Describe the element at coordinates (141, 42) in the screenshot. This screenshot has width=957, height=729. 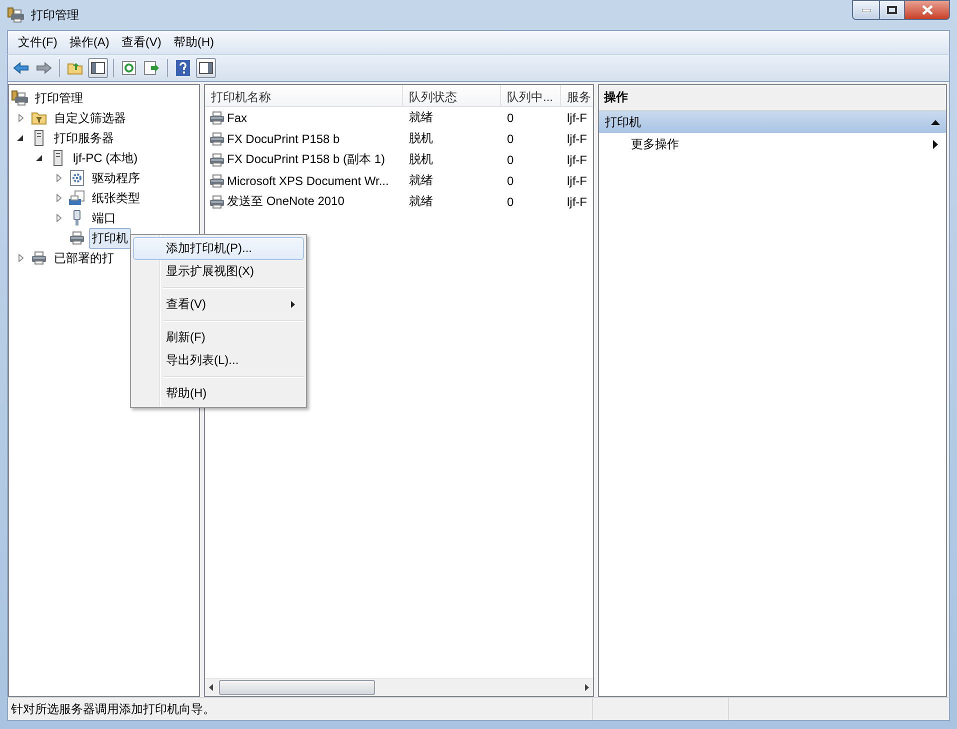
I see `menu-item: 查看(V)` at that location.